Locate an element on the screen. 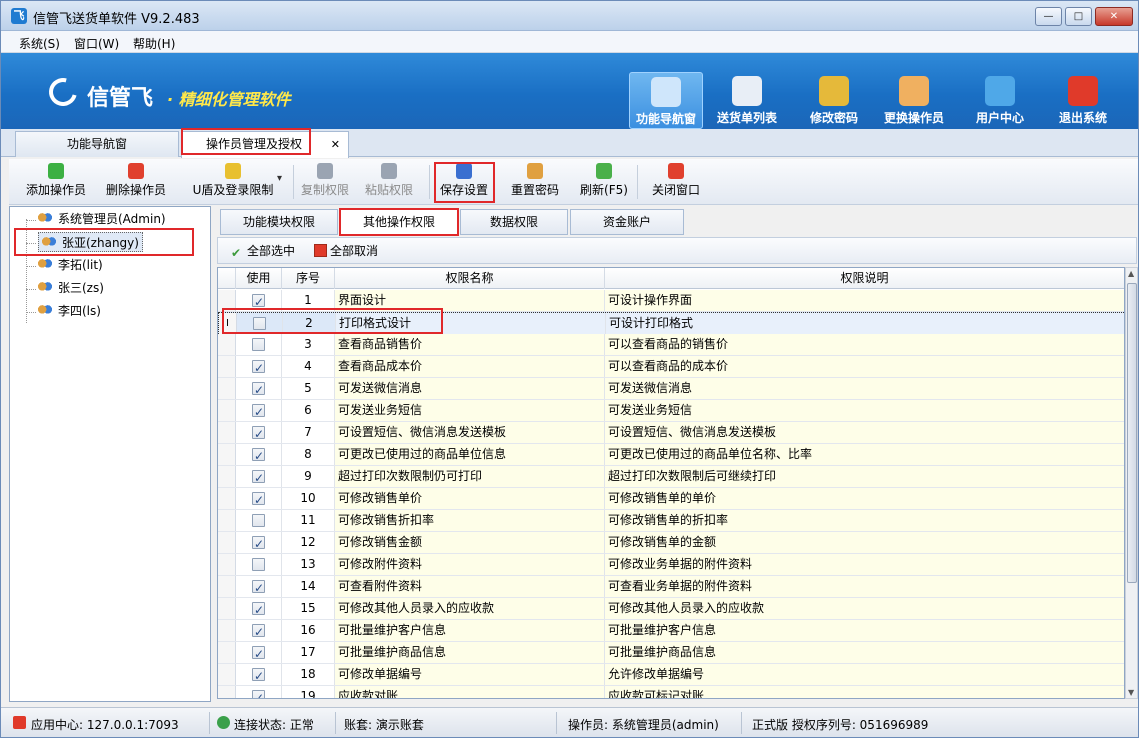  tab-data-permissions: 数据权限 is located at coordinates (514, 222).